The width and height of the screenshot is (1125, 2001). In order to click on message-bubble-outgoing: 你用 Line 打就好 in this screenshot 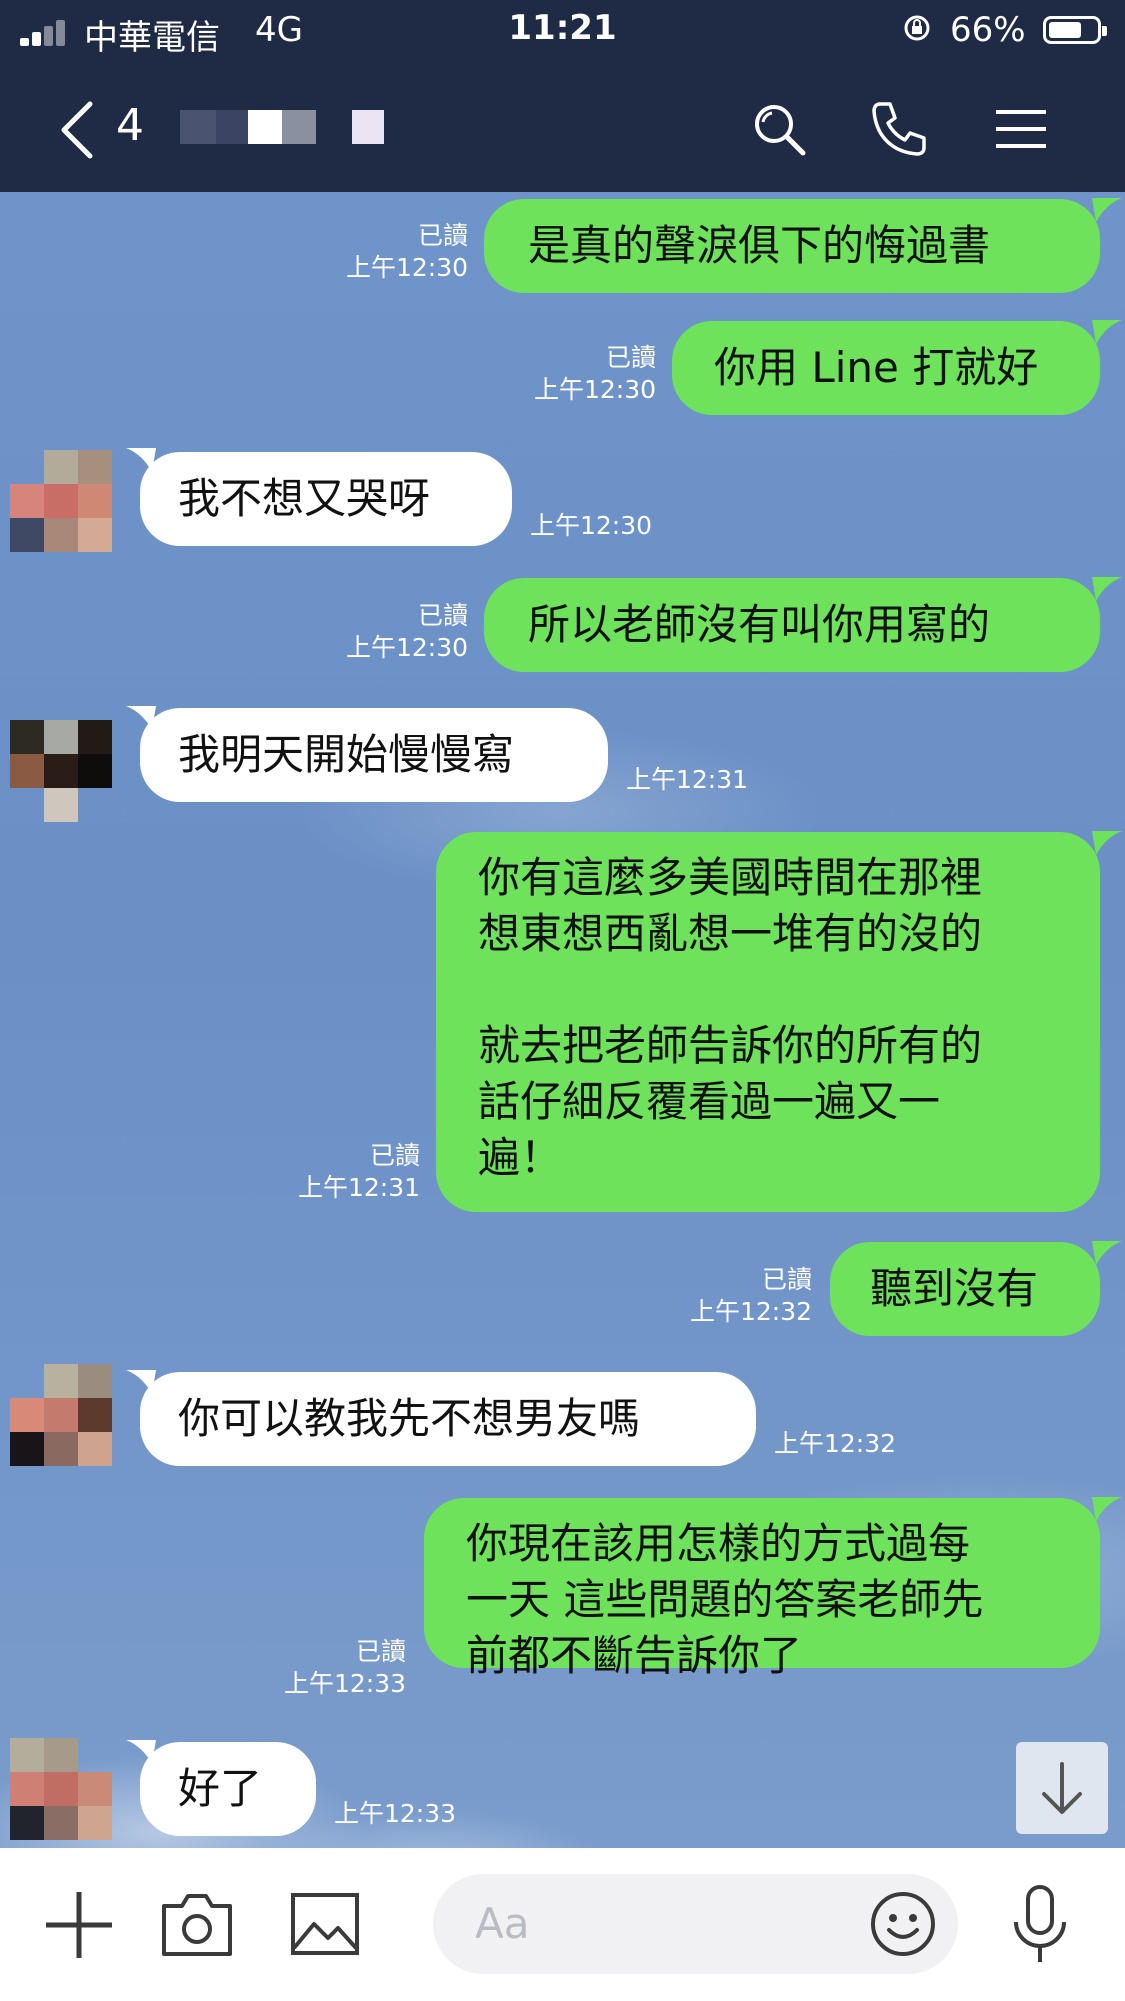, I will do `click(886, 368)`.